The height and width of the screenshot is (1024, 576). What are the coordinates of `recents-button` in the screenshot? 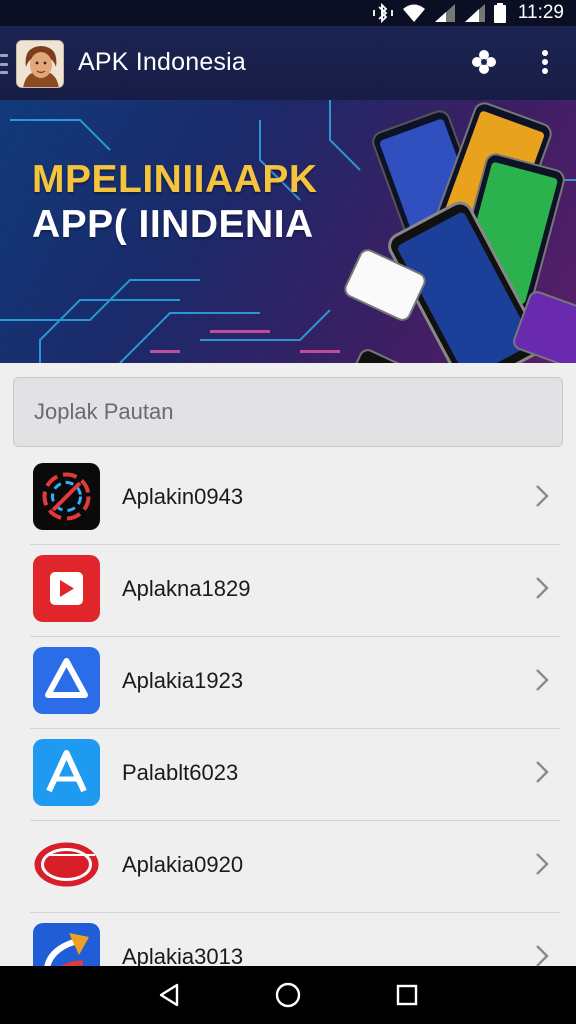 It's located at (407, 995).